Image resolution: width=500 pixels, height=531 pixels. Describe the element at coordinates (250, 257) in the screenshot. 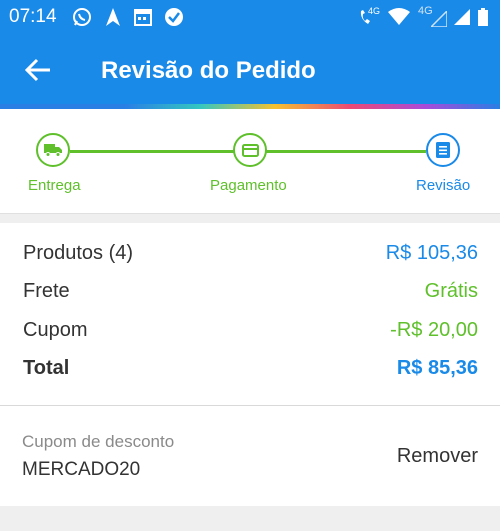

I see `summary-row-products: Produtos (4) R$ 105,36` at that location.